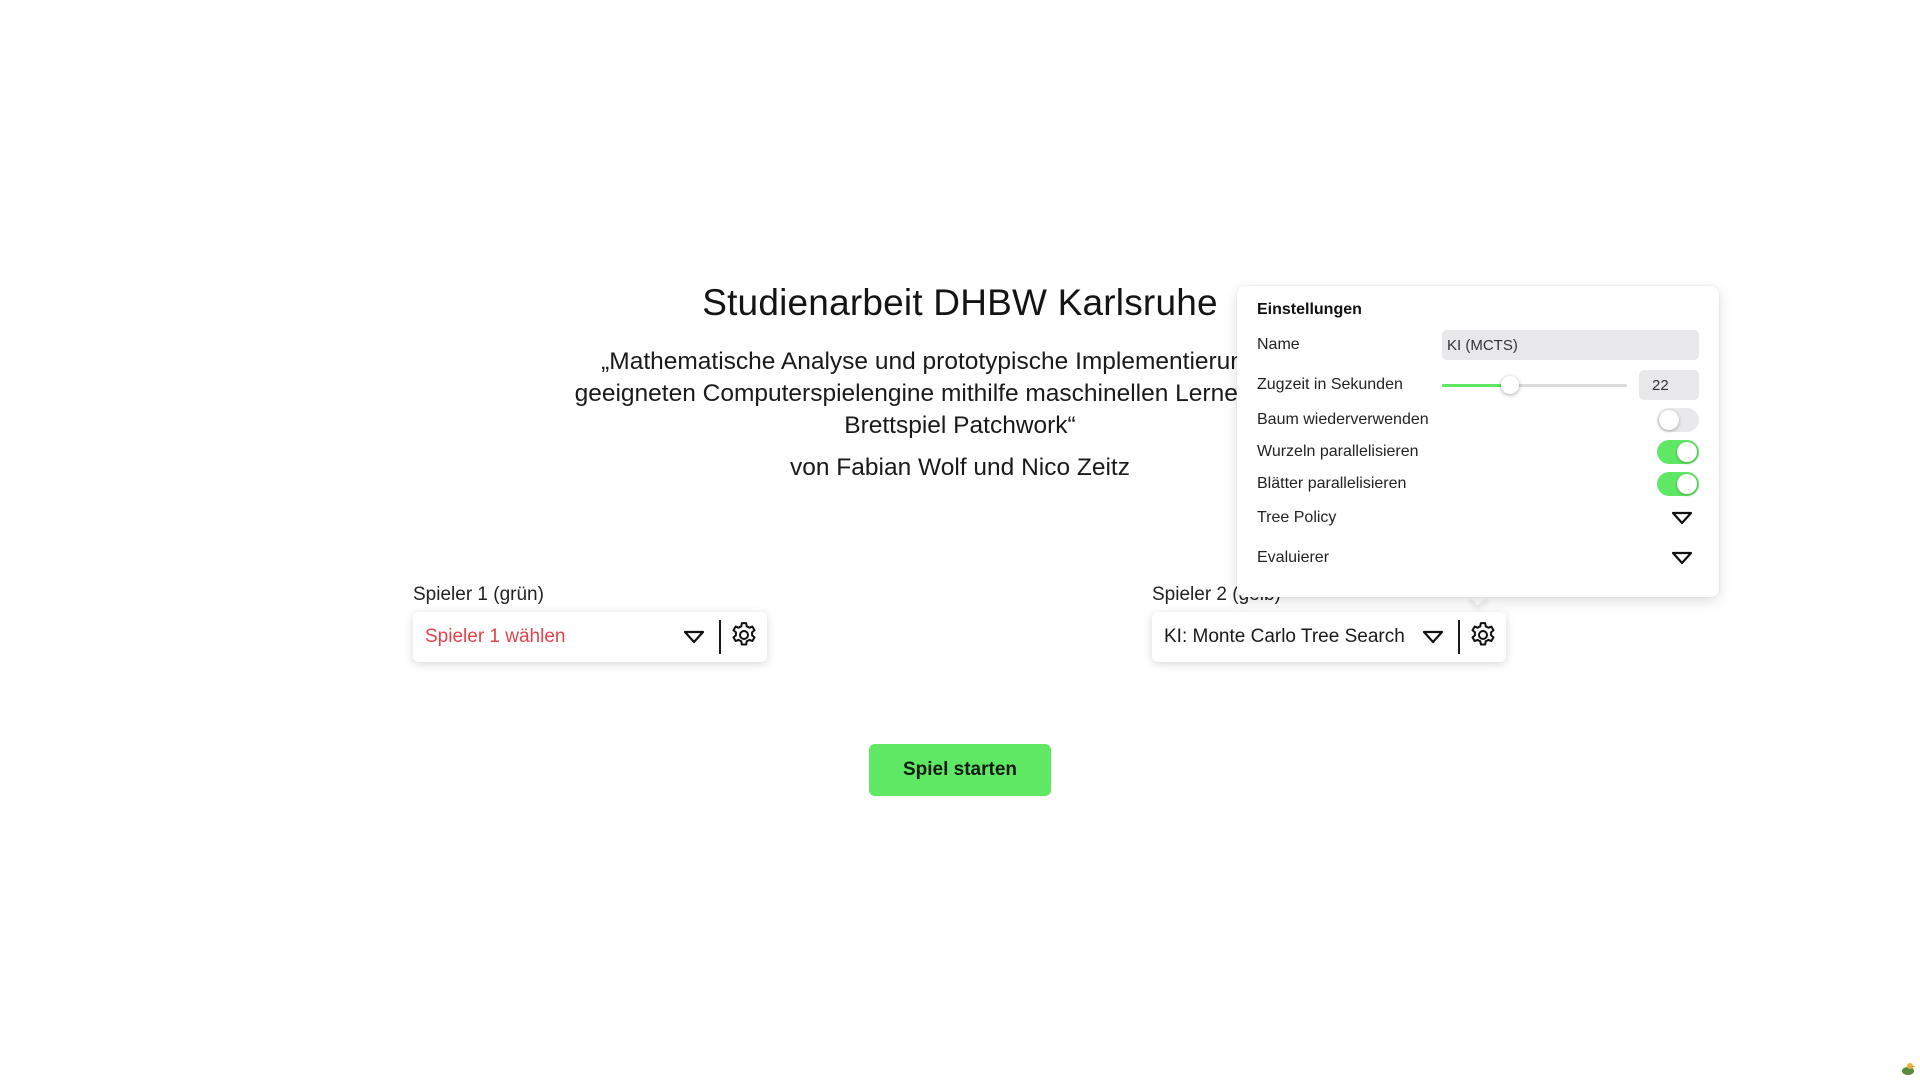  I want to click on time-slider, so click(1534, 385).